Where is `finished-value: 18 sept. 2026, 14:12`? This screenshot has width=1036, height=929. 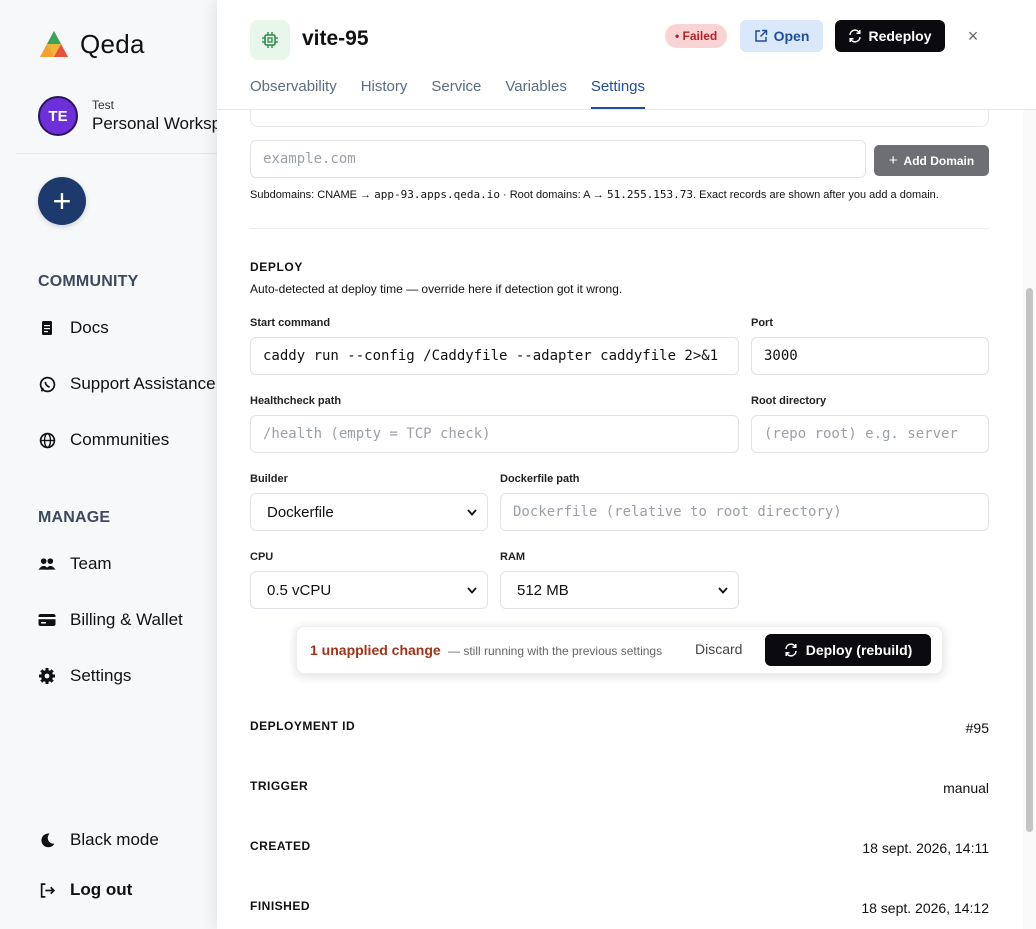
finished-value: 18 sept. 2026, 14:12 is located at coordinates (925, 908).